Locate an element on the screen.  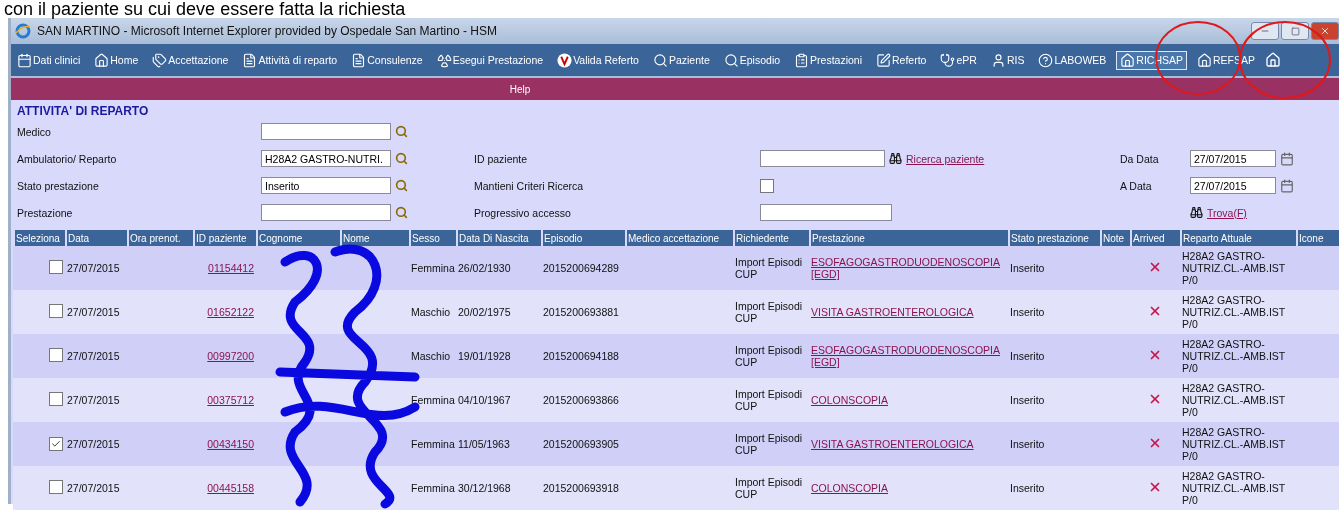
field-label: Prestazione is located at coordinates (45, 212).